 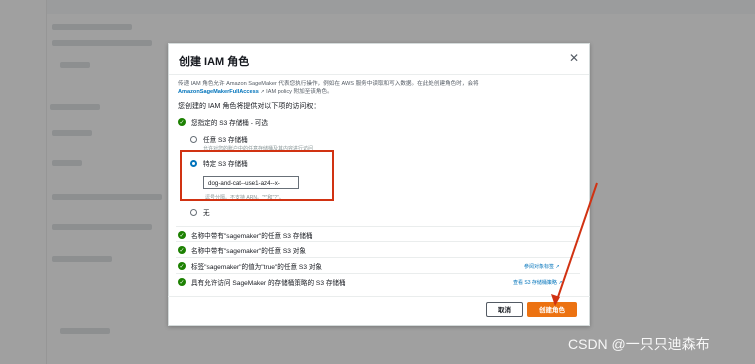 What do you see at coordinates (574, 244) in the screenshot?
I see `annotation-arrow` at bounding box center [574, 244].